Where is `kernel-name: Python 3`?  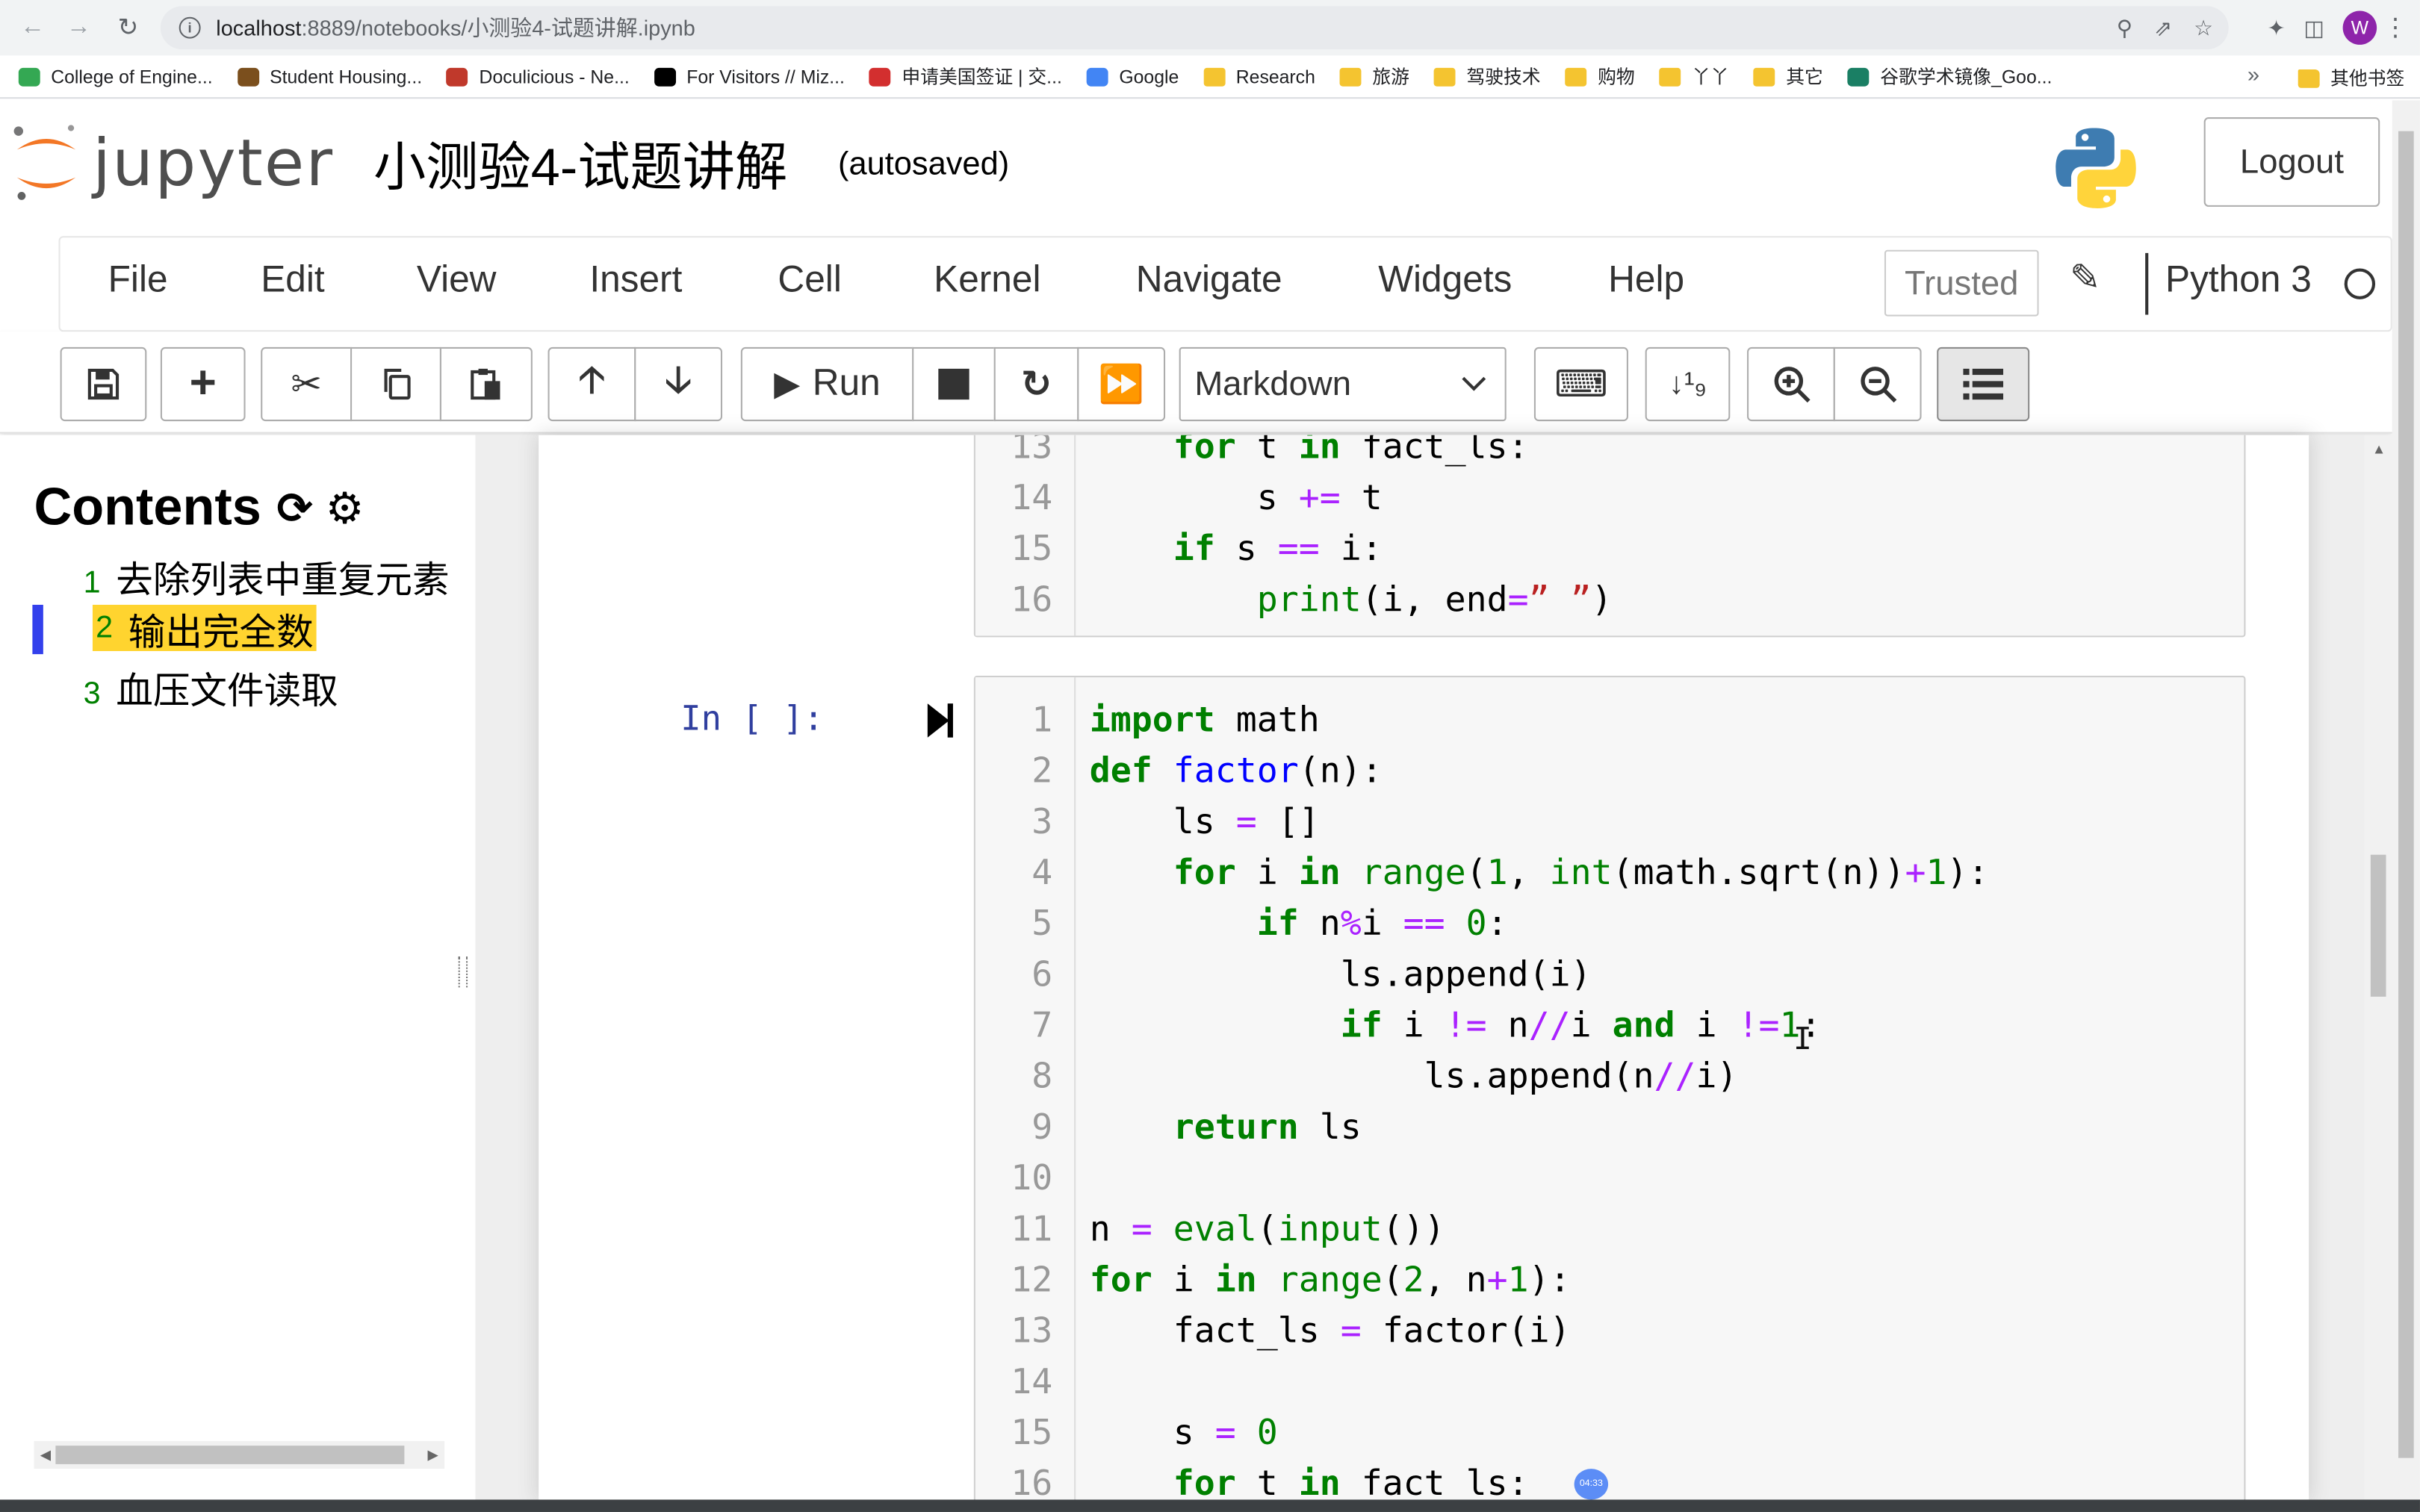
kernel-name: Python 3 is located at coordinates (2238, 280).